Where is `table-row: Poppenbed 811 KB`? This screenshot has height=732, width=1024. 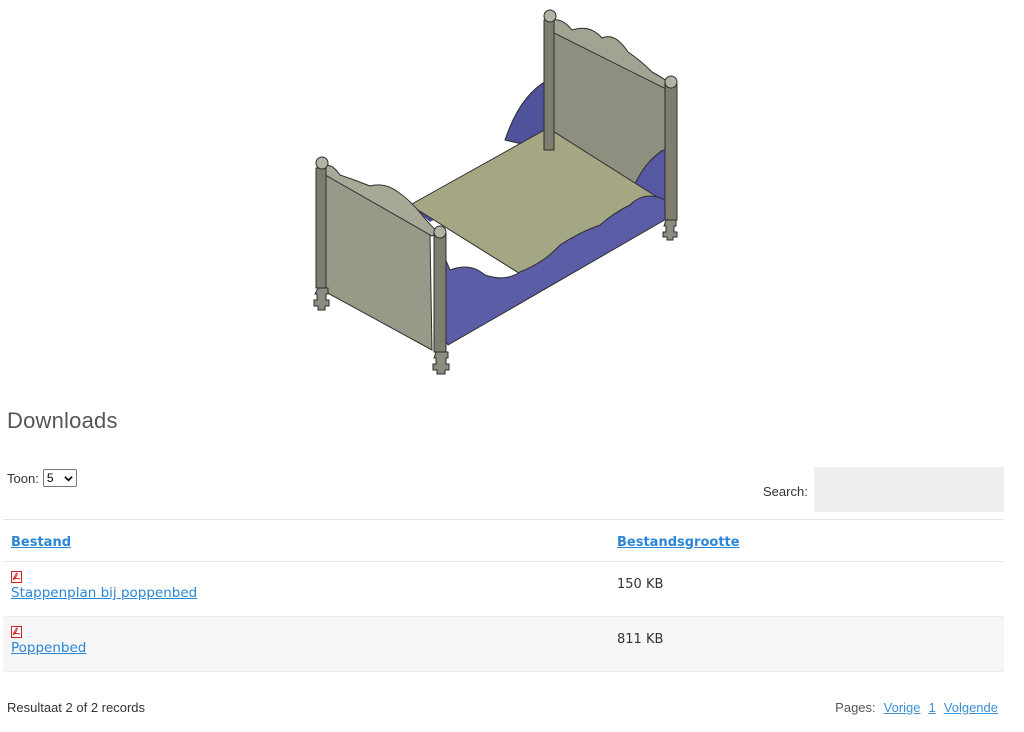 table-row: Poppenbed 811 KB is located at coordinates (503, 644).